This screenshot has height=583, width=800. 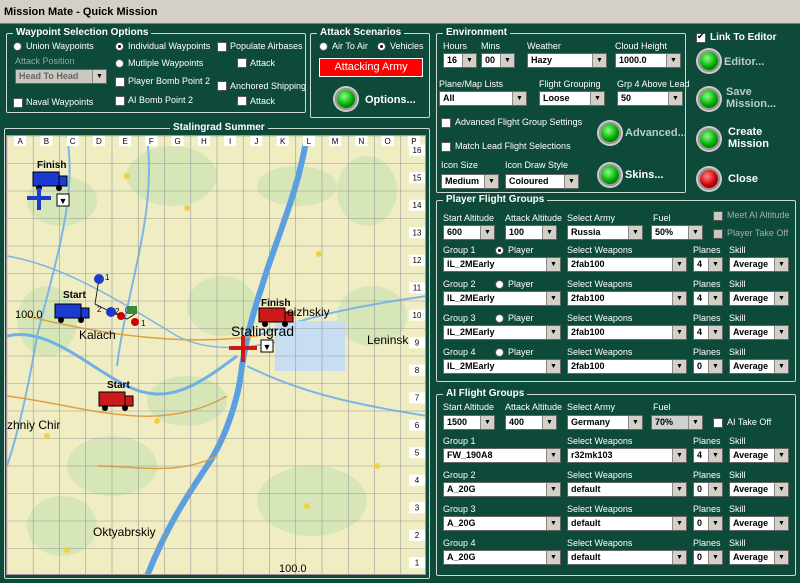 I want to click on grid-row-label: 10, so click(x=417, y=315).